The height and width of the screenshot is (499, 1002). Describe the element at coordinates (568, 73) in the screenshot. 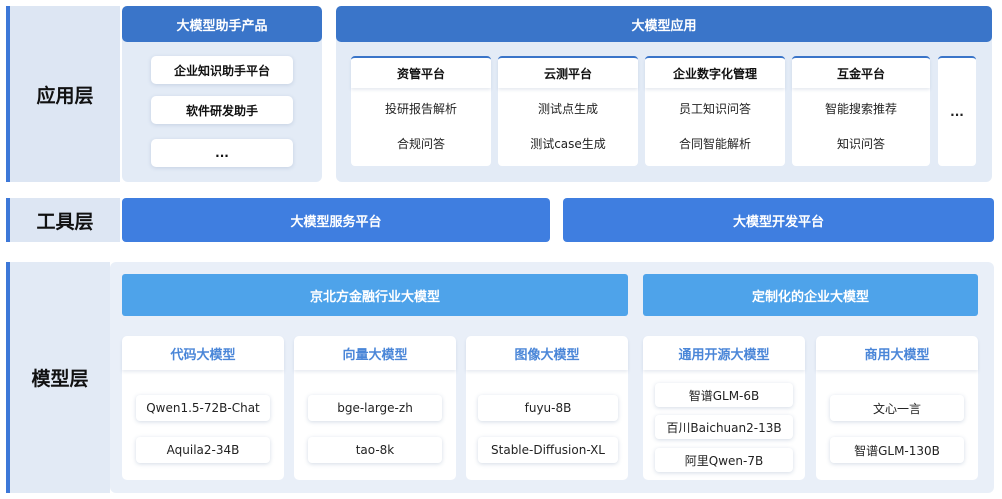

I see `app-column-title: 云测平台` at that location.